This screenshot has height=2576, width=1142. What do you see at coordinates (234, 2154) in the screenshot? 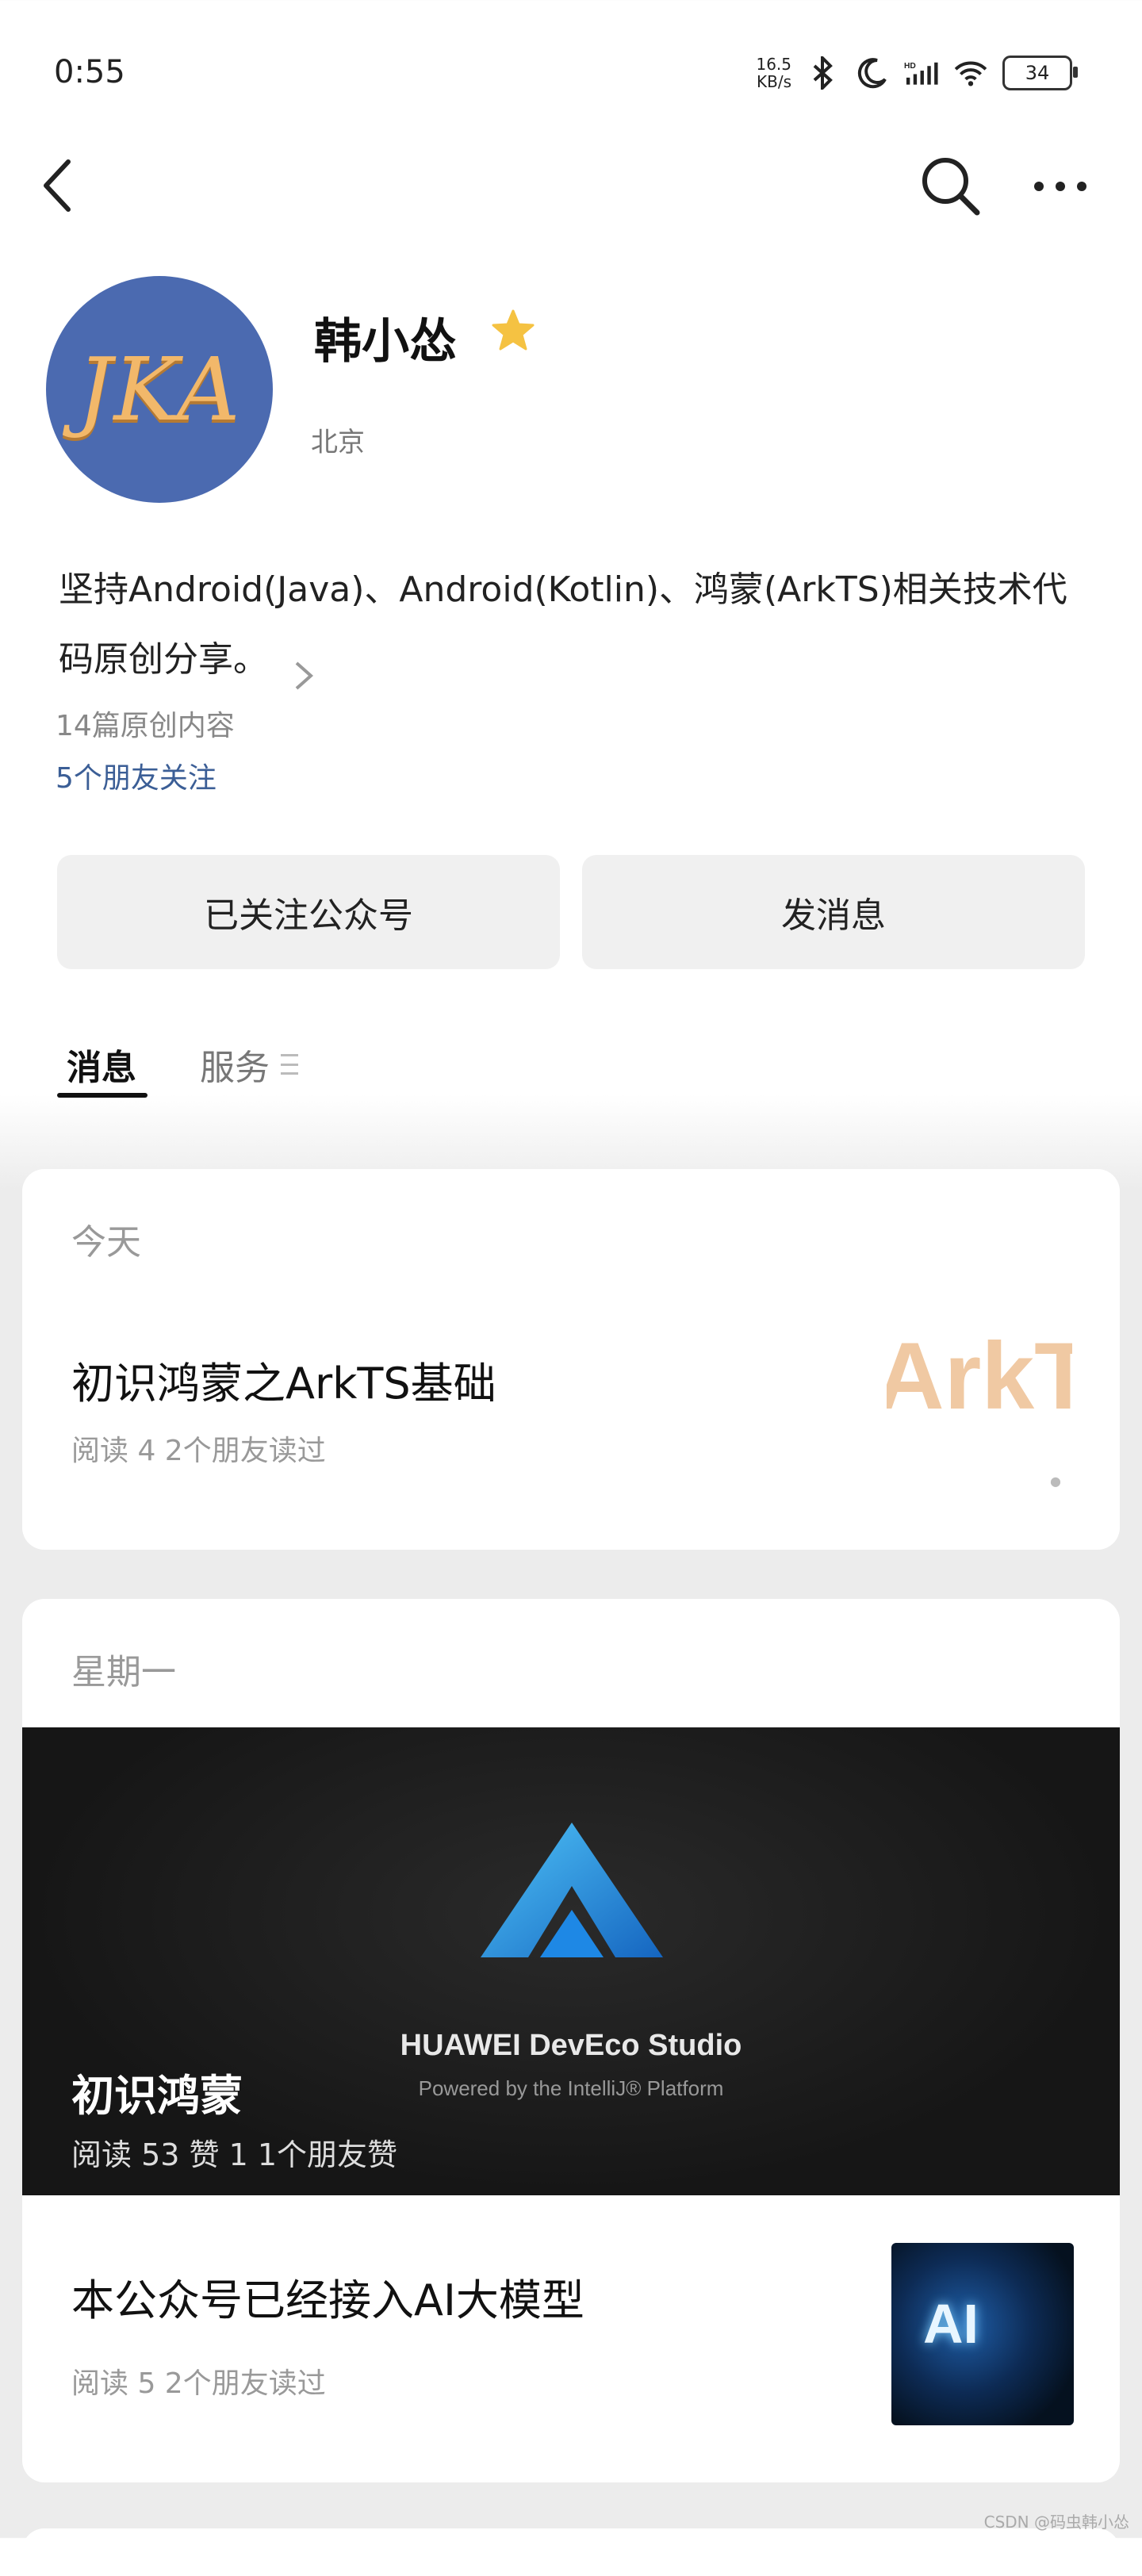
I see `article-meta: 阅读 53 赞 1 1个朋友赞` at bounding box center [234, 2154].